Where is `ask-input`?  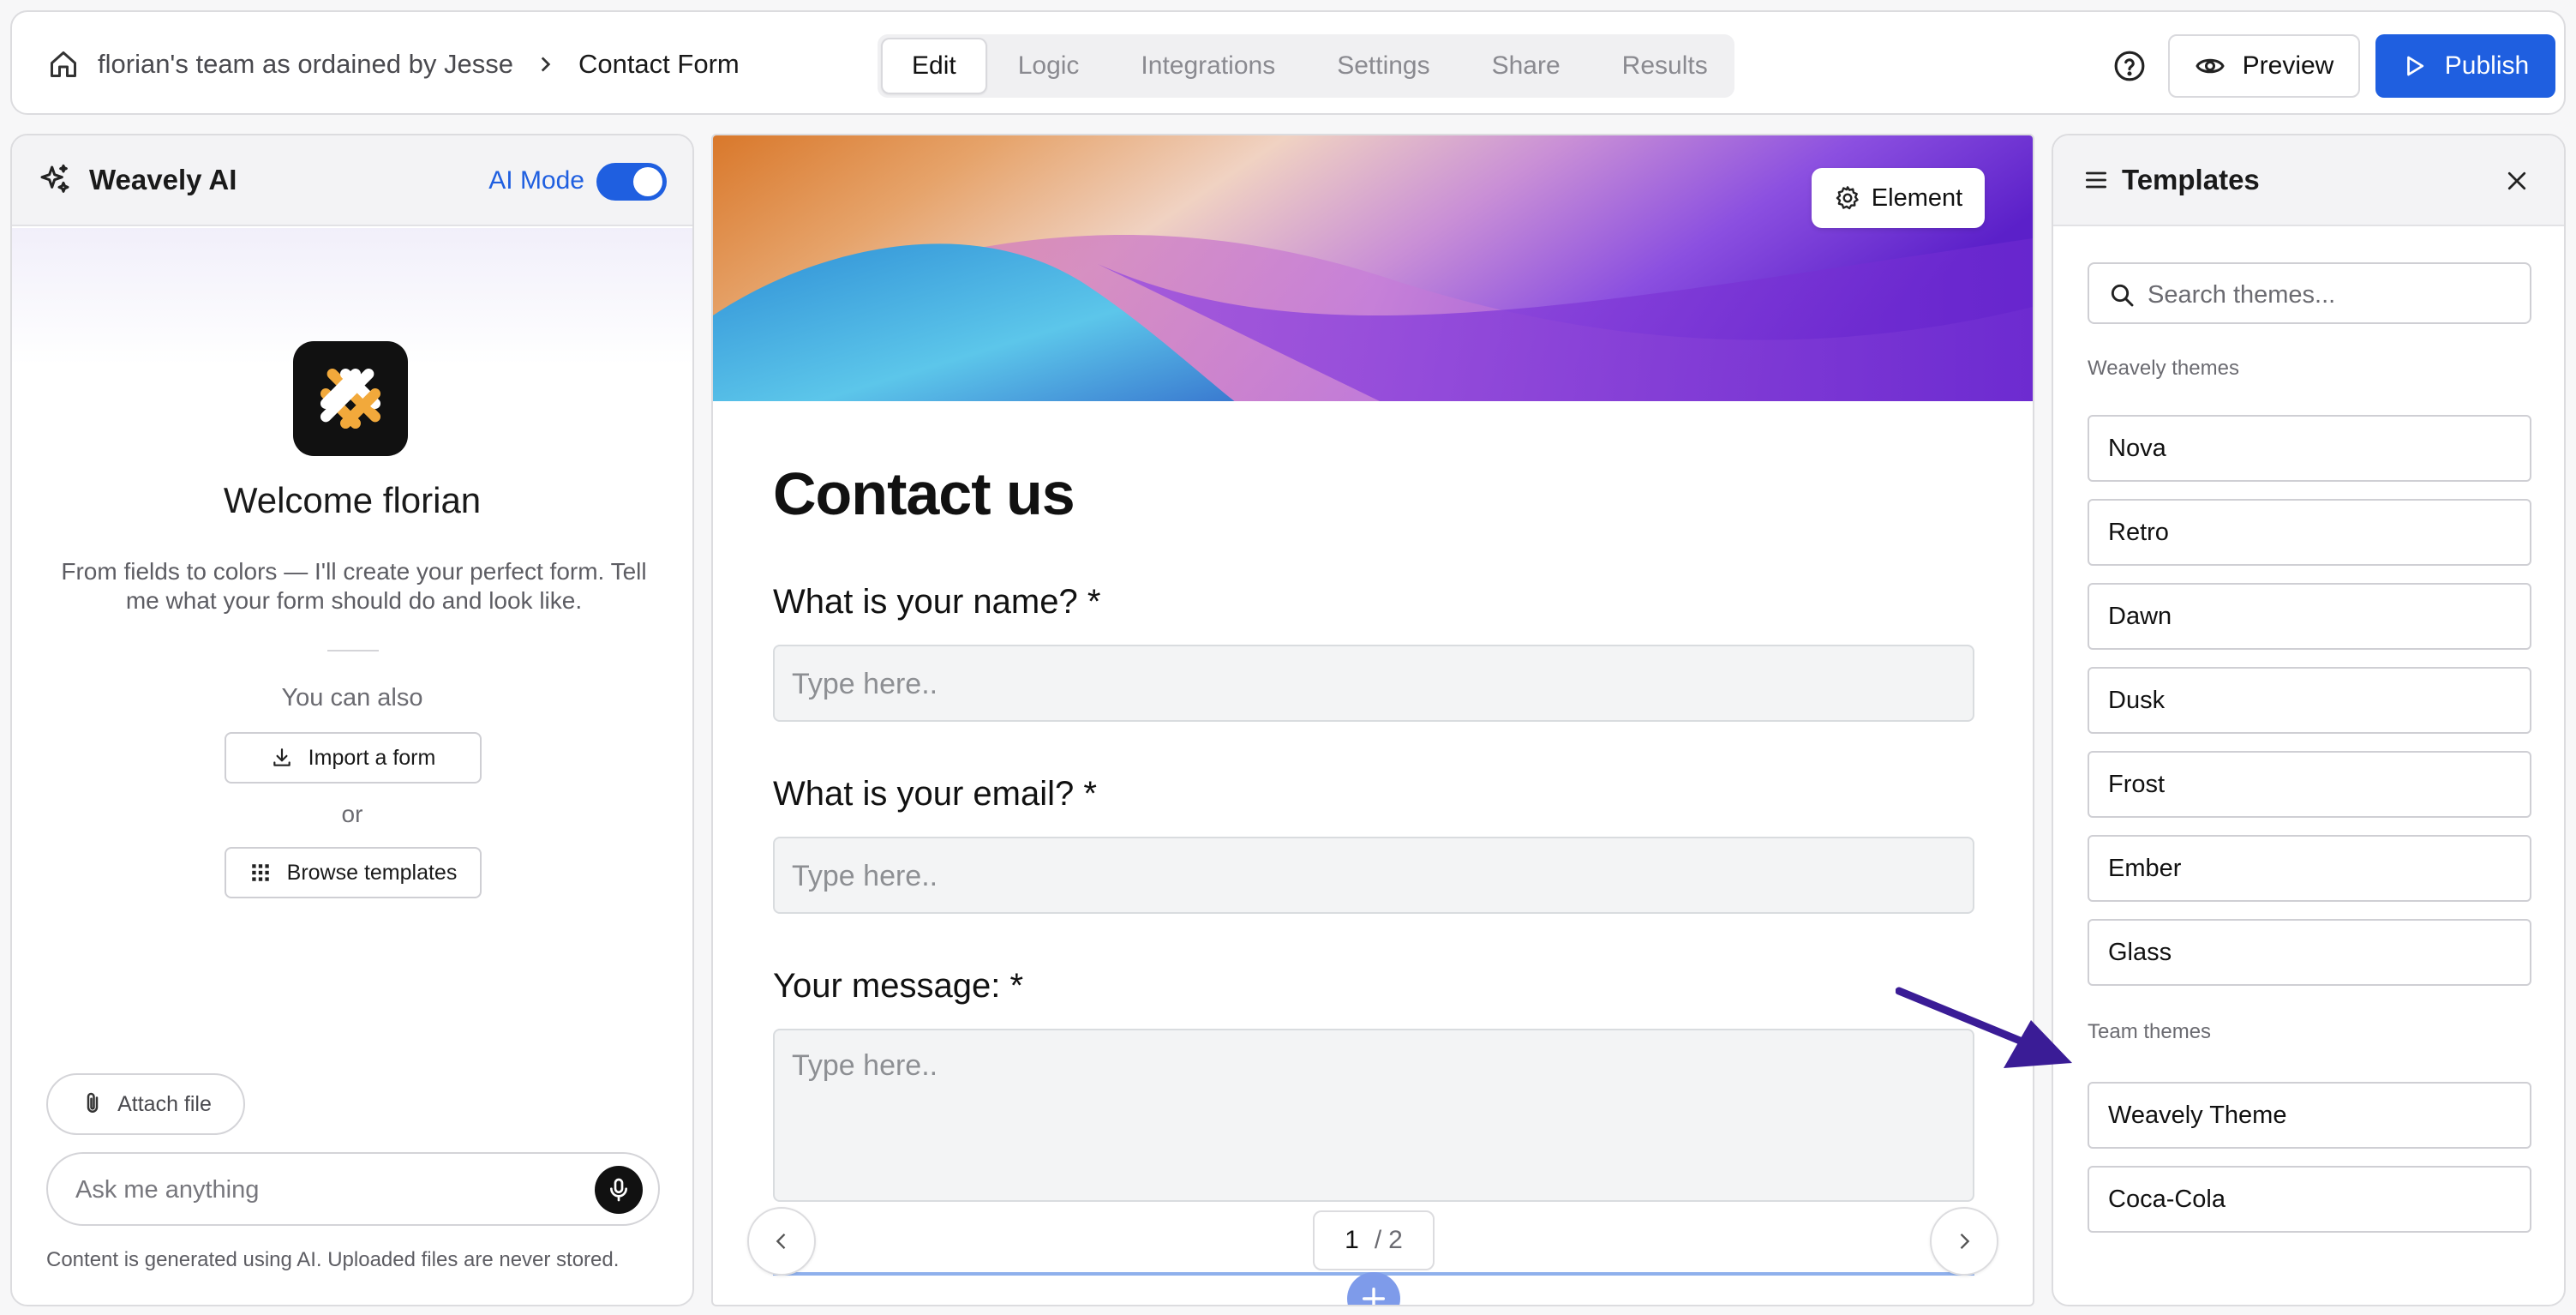
ask-input is located at coordinates (315, 1190).